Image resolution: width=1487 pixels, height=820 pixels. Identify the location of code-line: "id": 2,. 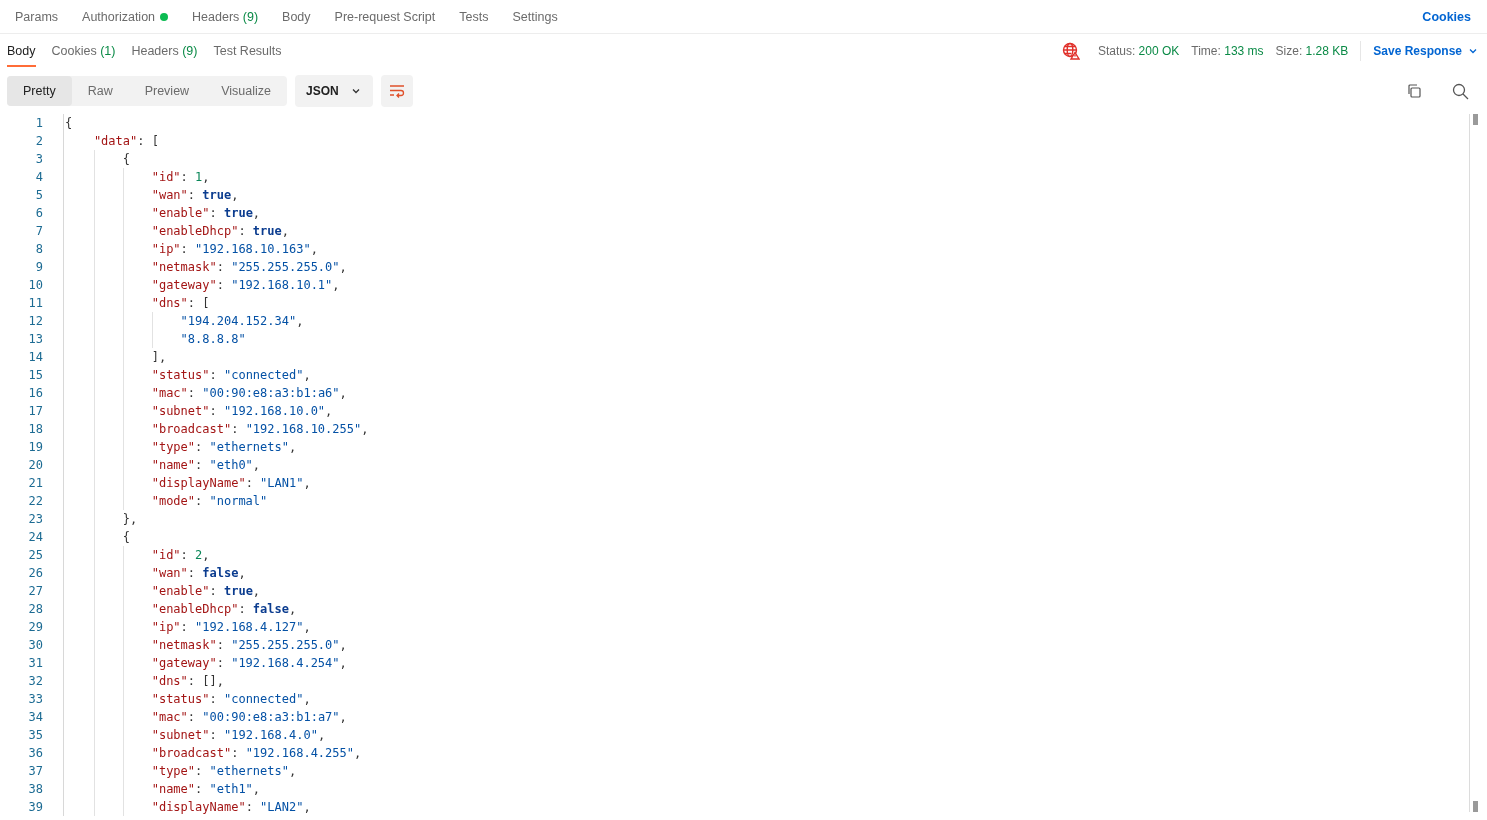
(180, 555).